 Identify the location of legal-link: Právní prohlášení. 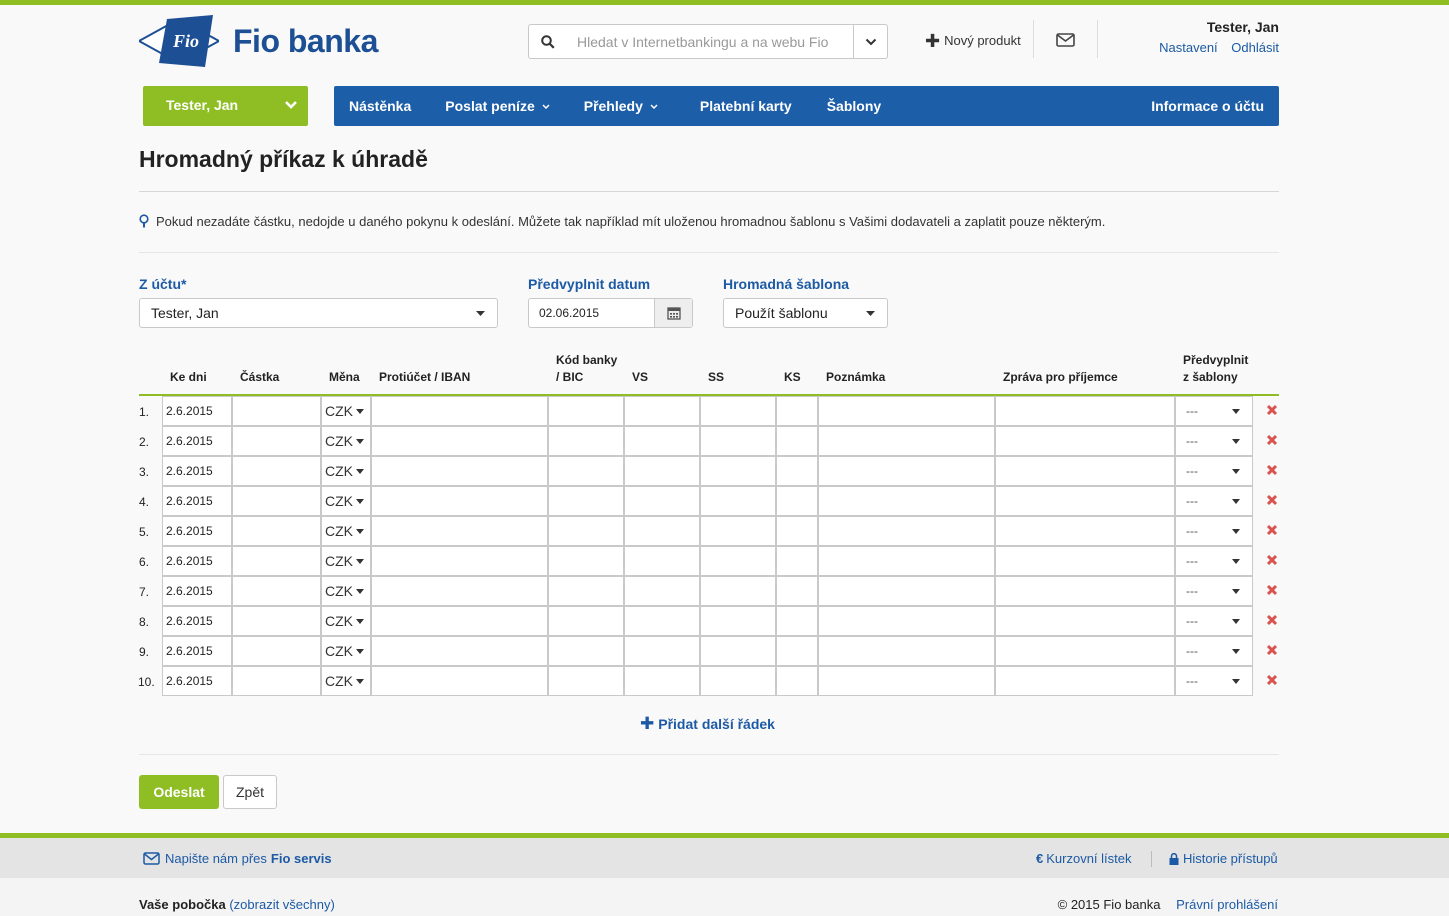
(1227, 904).